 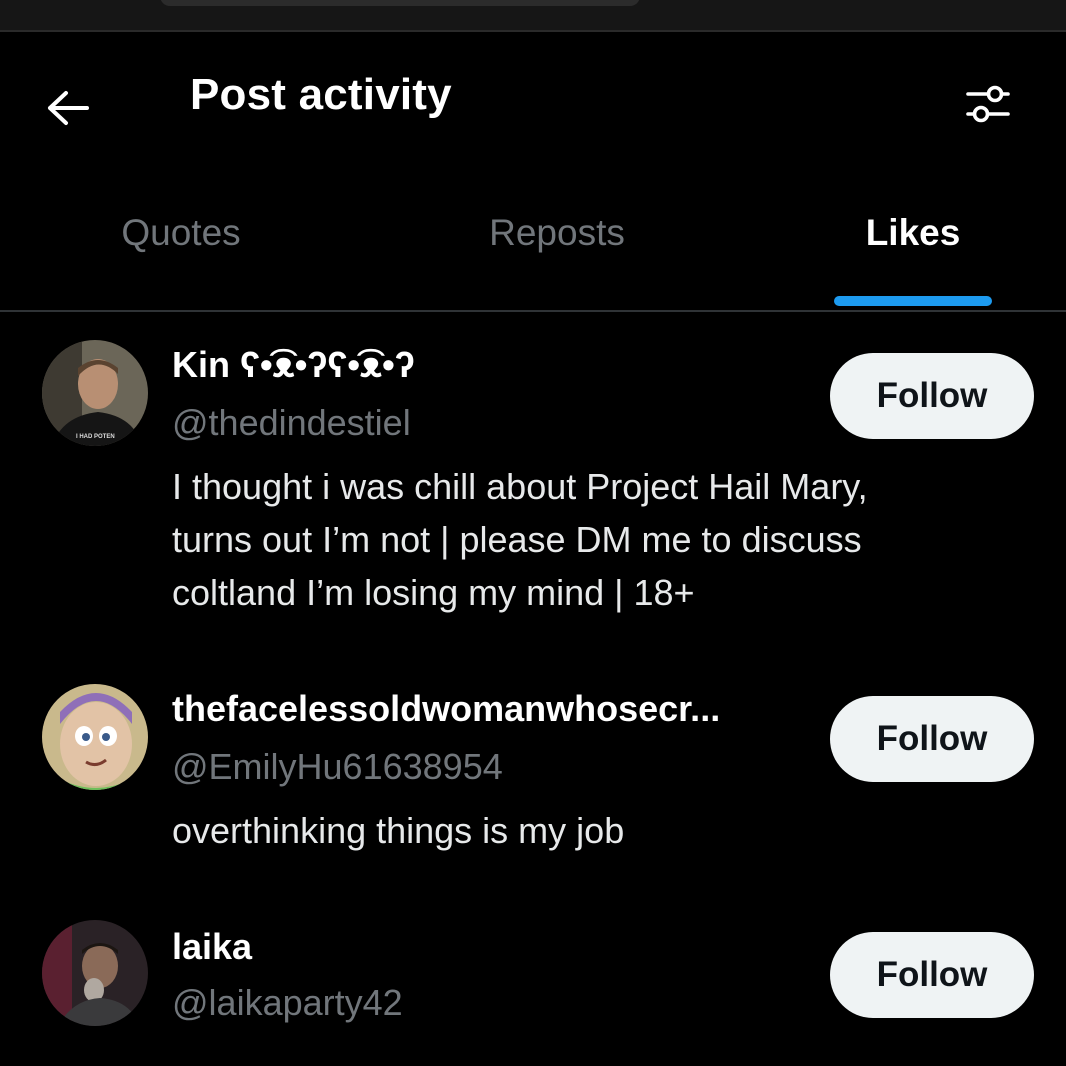 I want to click on active-tab-indicator, so click(x=913, y=301).